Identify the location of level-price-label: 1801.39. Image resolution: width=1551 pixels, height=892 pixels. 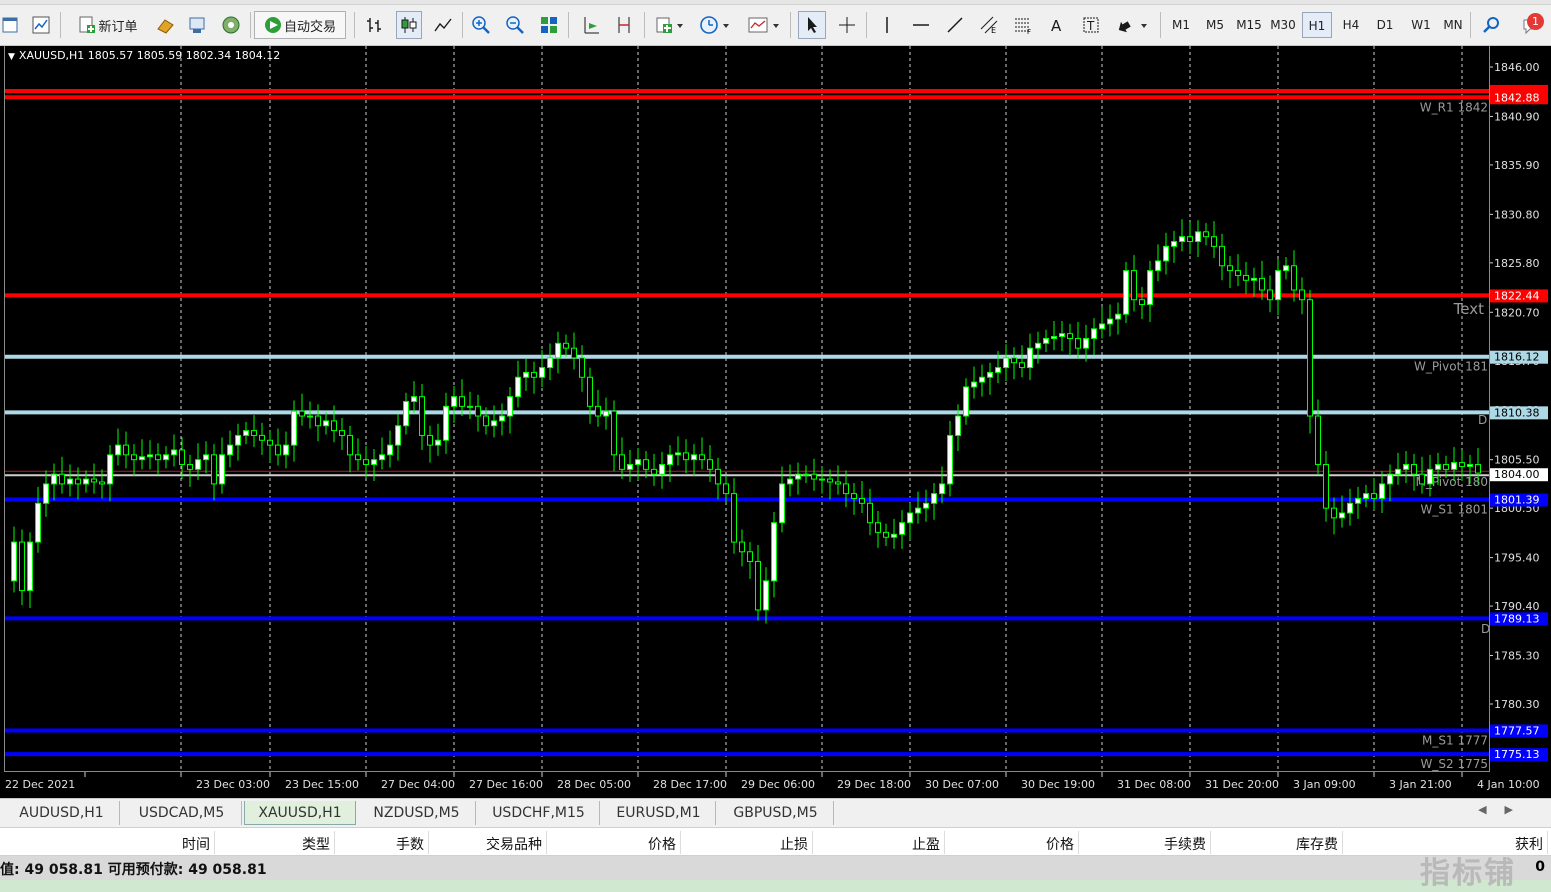
(1517, 500).